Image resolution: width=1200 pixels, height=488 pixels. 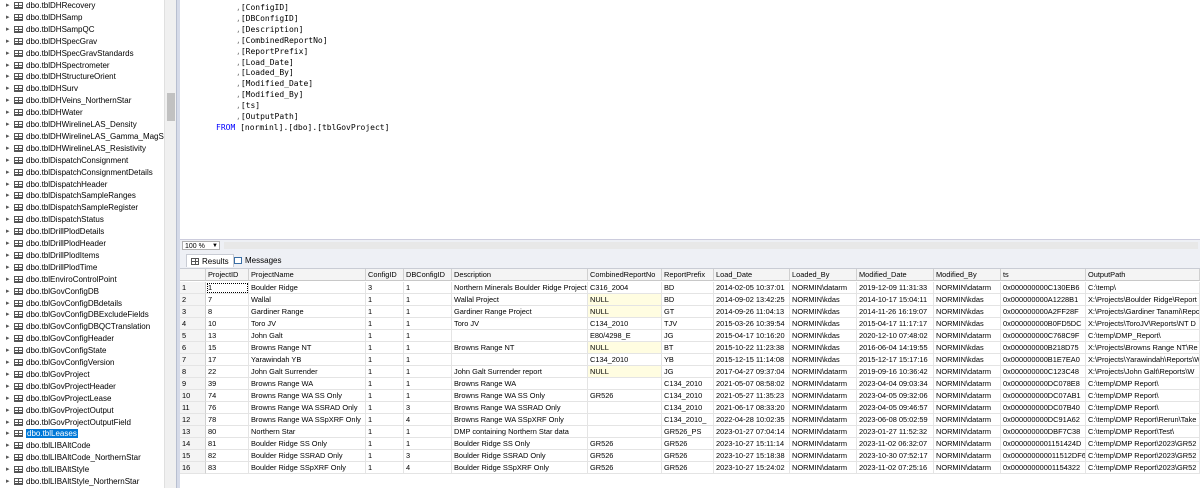 I want to click on table-cell: 2014-11-26 16:19:07, so click(x=895, y=312).